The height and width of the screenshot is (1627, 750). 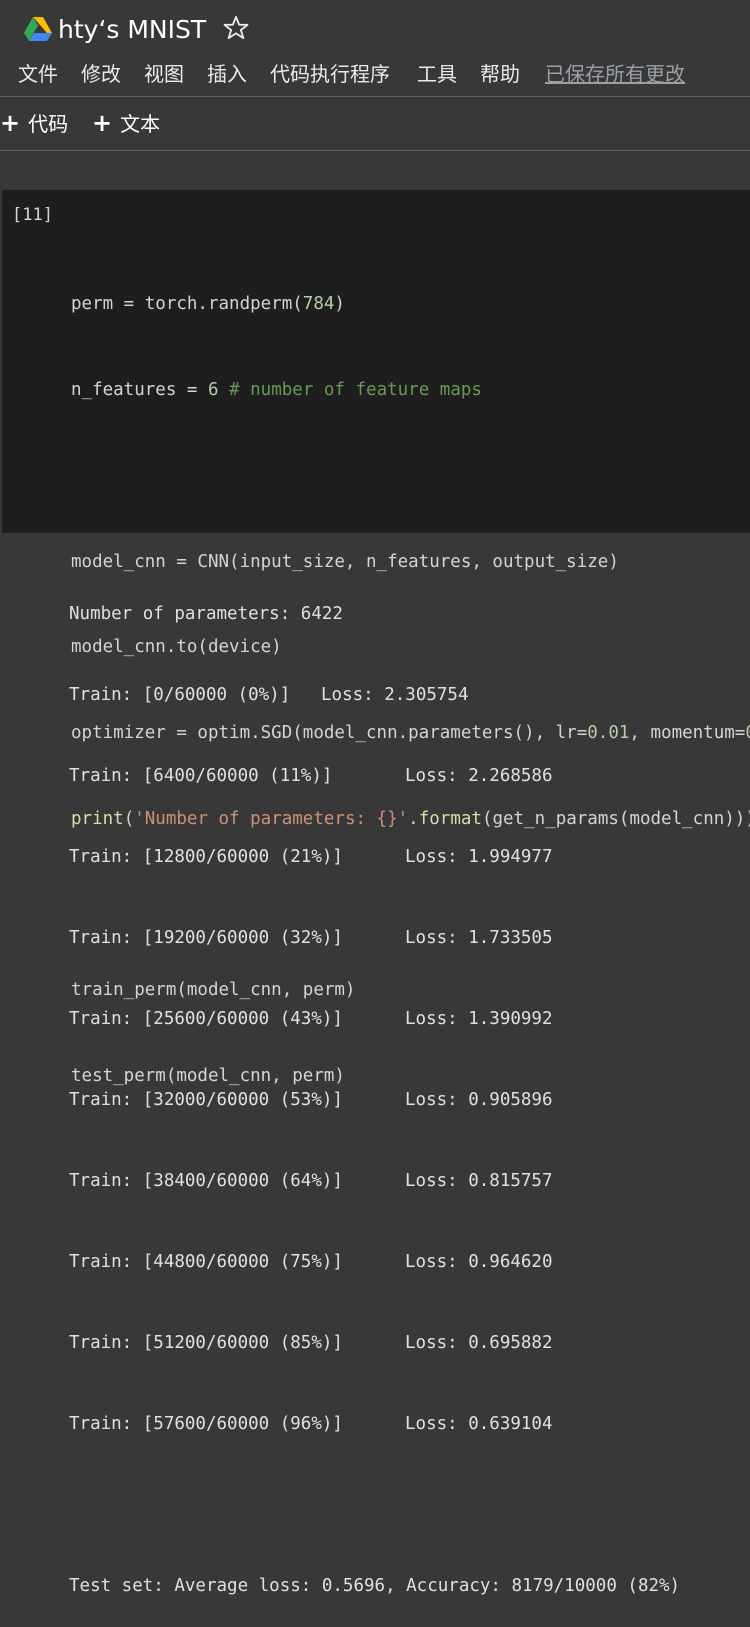 I want to click on menu-help: 帮助, so click(x=500, y=74).